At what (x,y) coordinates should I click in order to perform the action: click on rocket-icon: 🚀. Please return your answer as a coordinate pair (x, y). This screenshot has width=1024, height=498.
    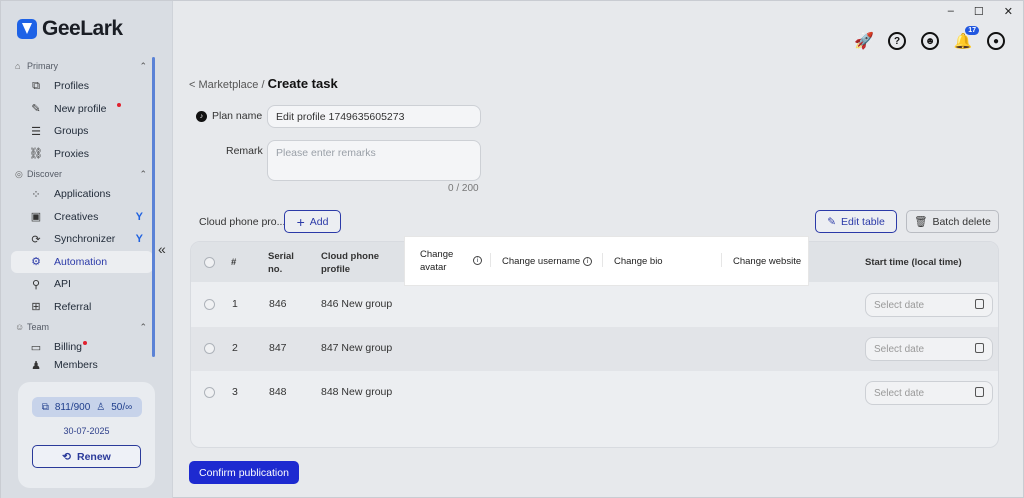
    Looking at the image, I should click on (864, 41).